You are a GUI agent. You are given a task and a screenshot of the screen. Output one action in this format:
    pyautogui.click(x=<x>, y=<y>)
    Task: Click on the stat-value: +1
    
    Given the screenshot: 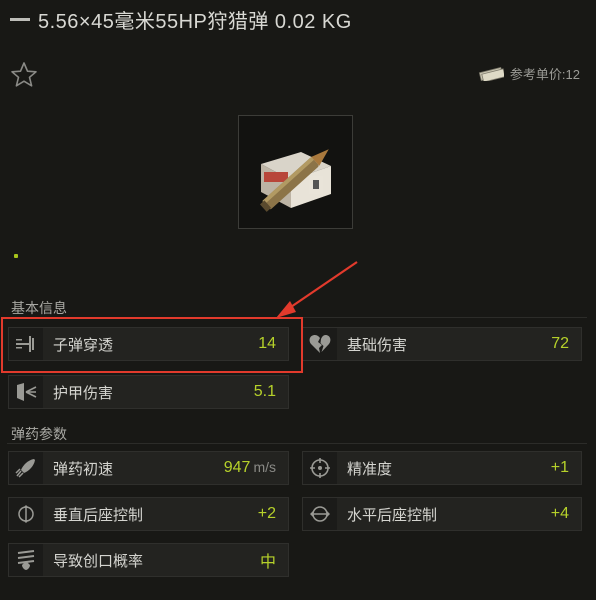 What is the action you would take?
    pyautogui.click(x=559, y=467)
    